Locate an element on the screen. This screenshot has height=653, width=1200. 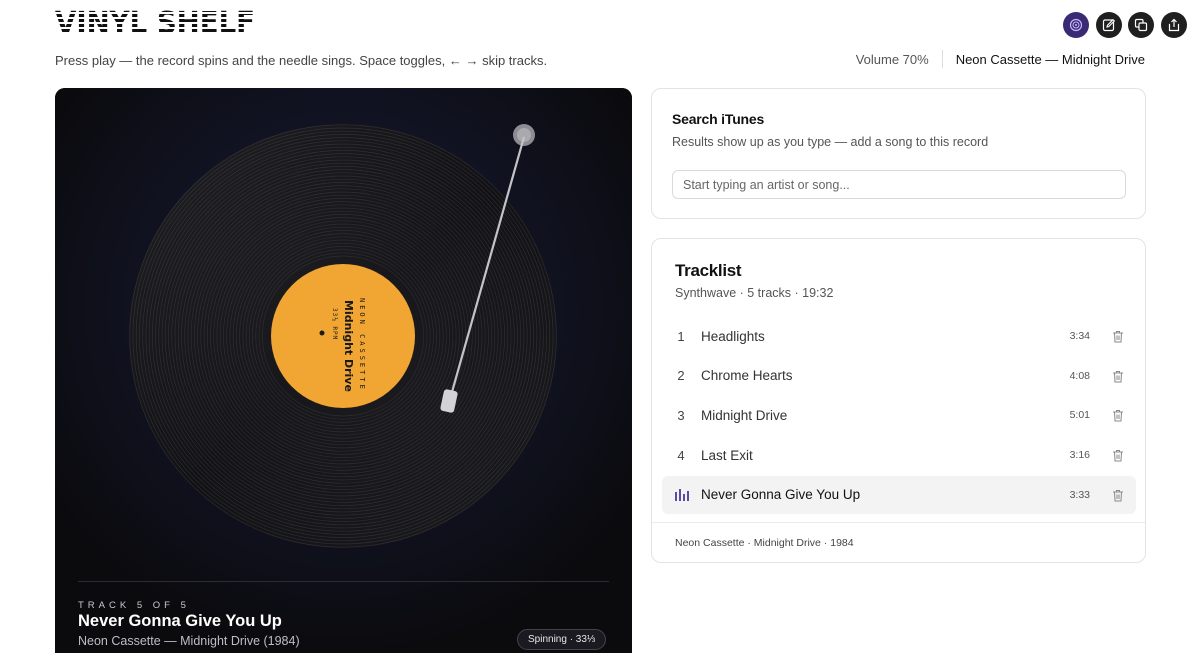
track-title: Chrome Hearts is located at coordinates (747, 376).